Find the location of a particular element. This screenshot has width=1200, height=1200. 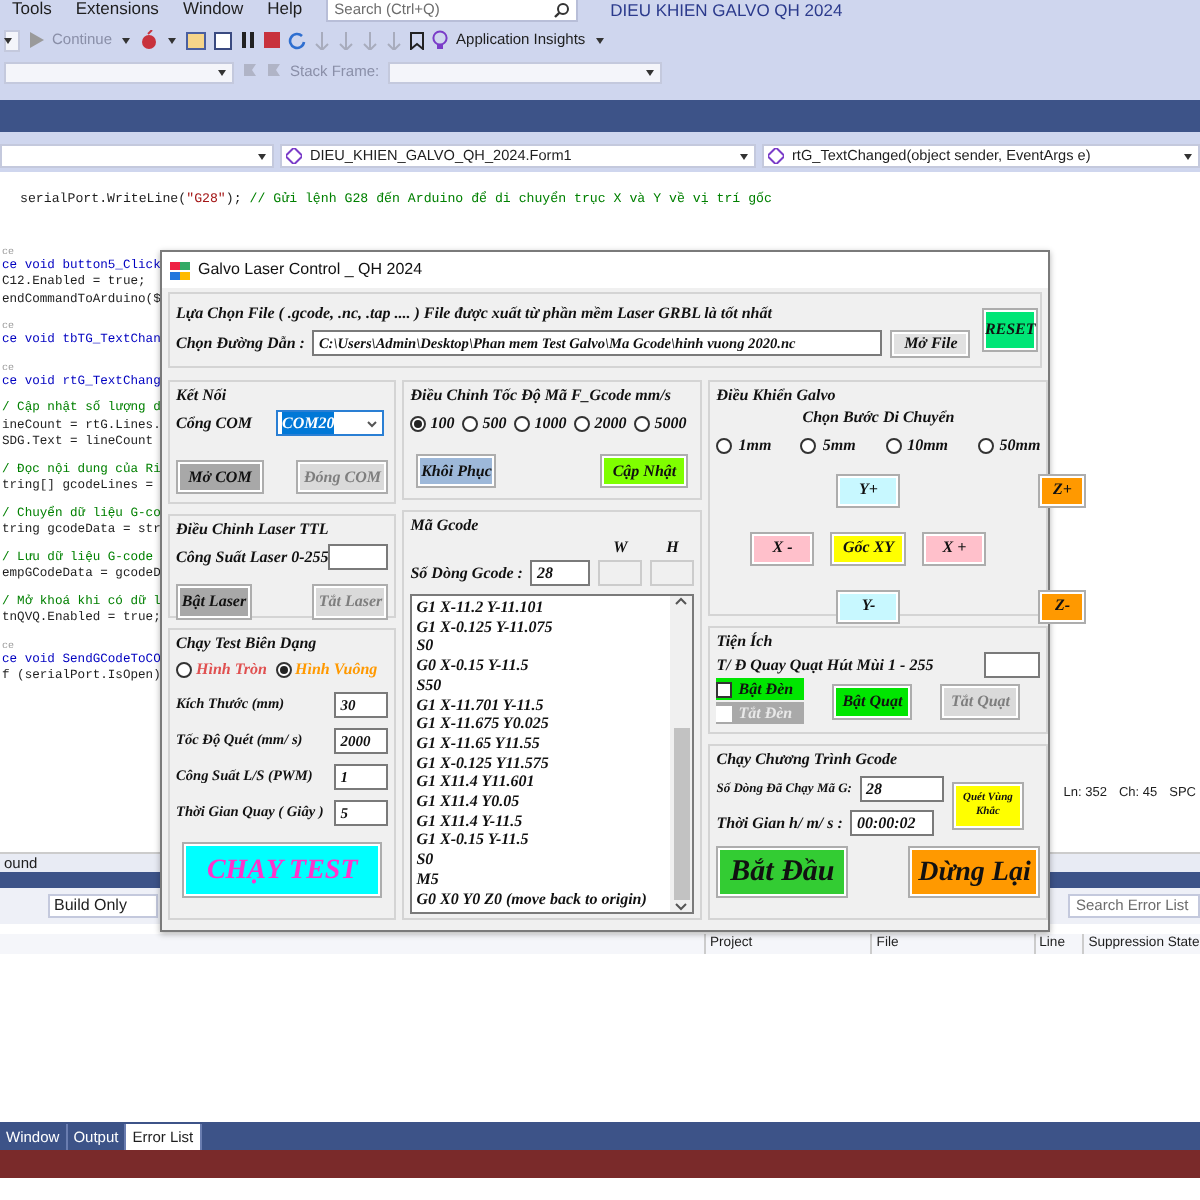

port-dropdown: COM20 is located at coordinates (330, 423).